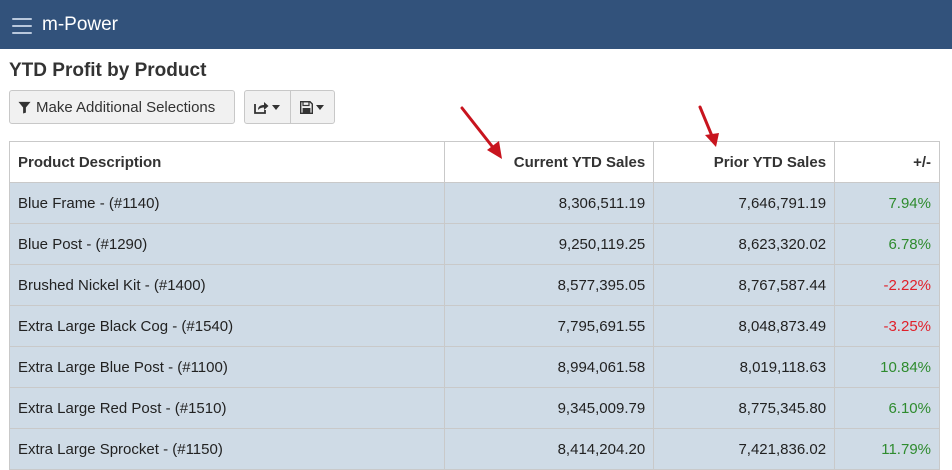 This screenshot has width=952, height=470. Describe the element at coordinates (549, 285) in the screenshot. I see `current-ytd-sales-cell: 8,577,395.05` at that location.